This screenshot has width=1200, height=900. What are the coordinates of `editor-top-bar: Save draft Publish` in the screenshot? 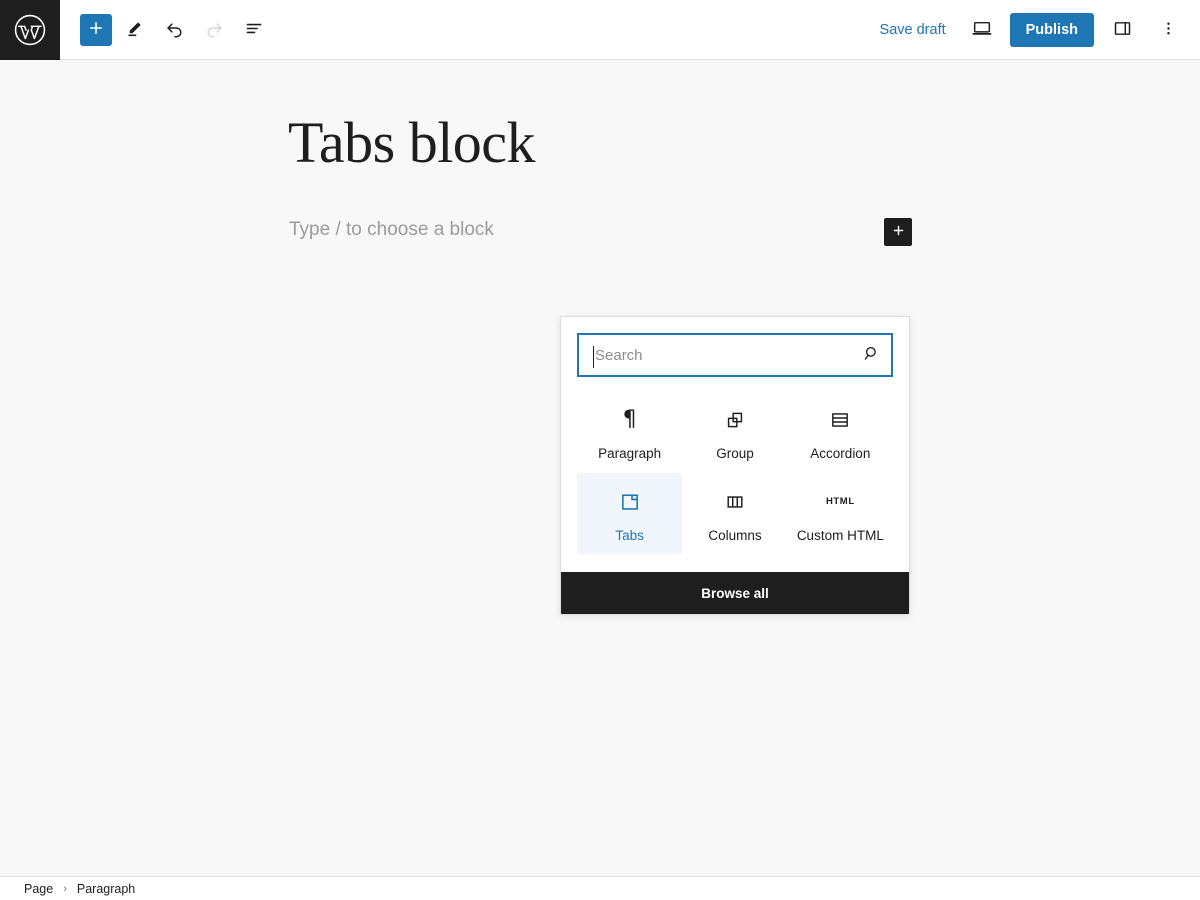 It's located at (600, 30).